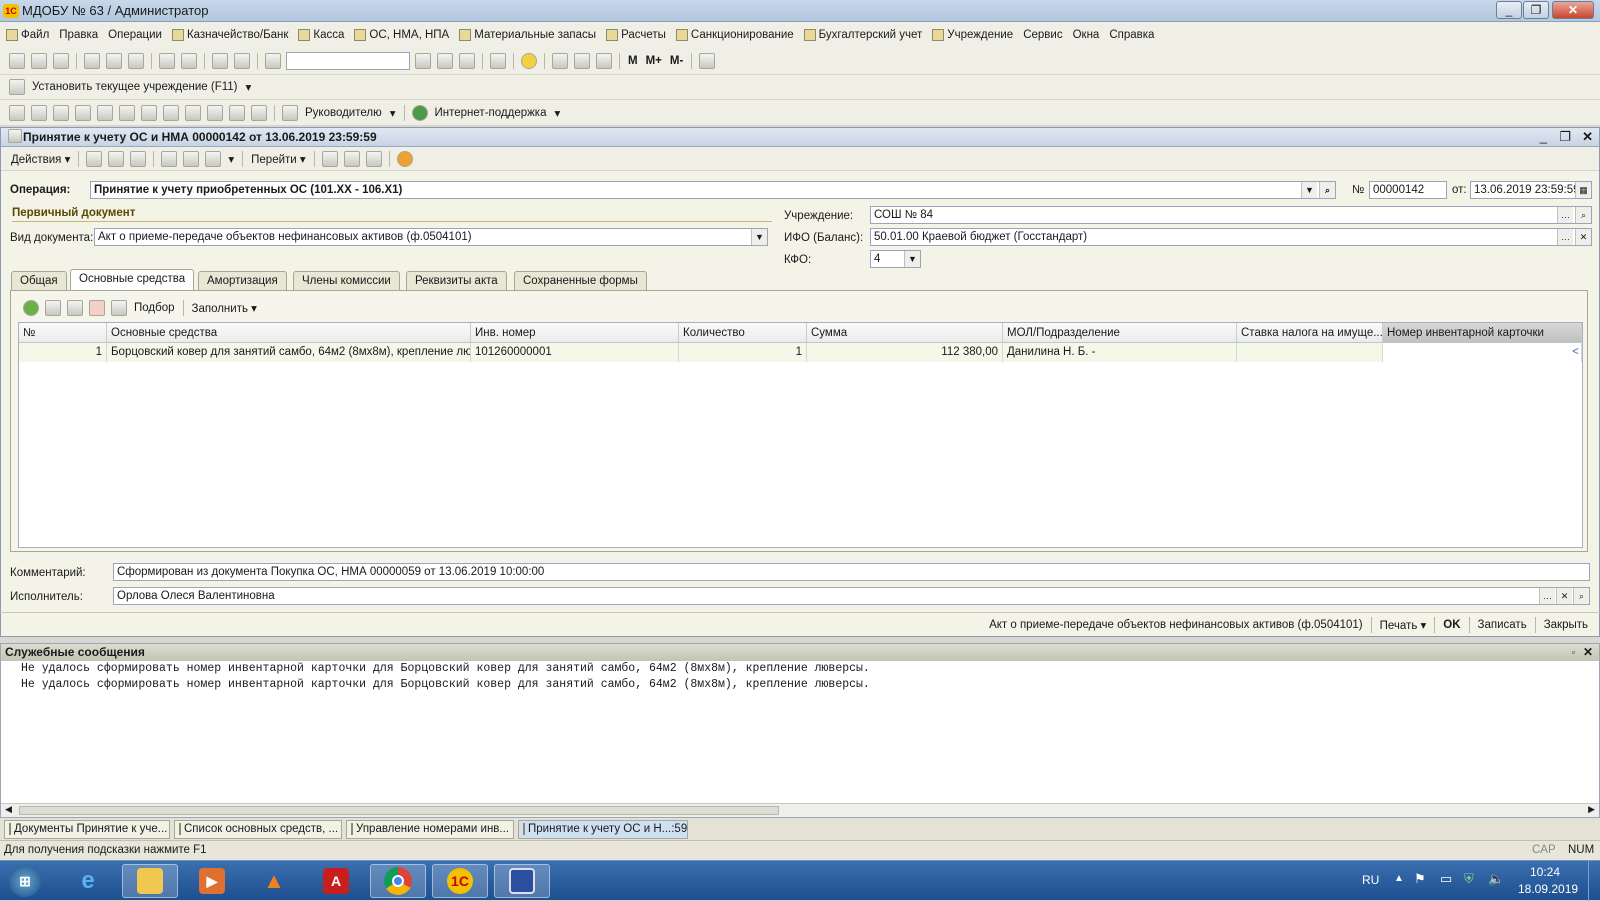 This screenshot has height=901, width=1600. Describe the element at coordinates (351, 158) in the screenshot. I see `ledger-icon` at that location.